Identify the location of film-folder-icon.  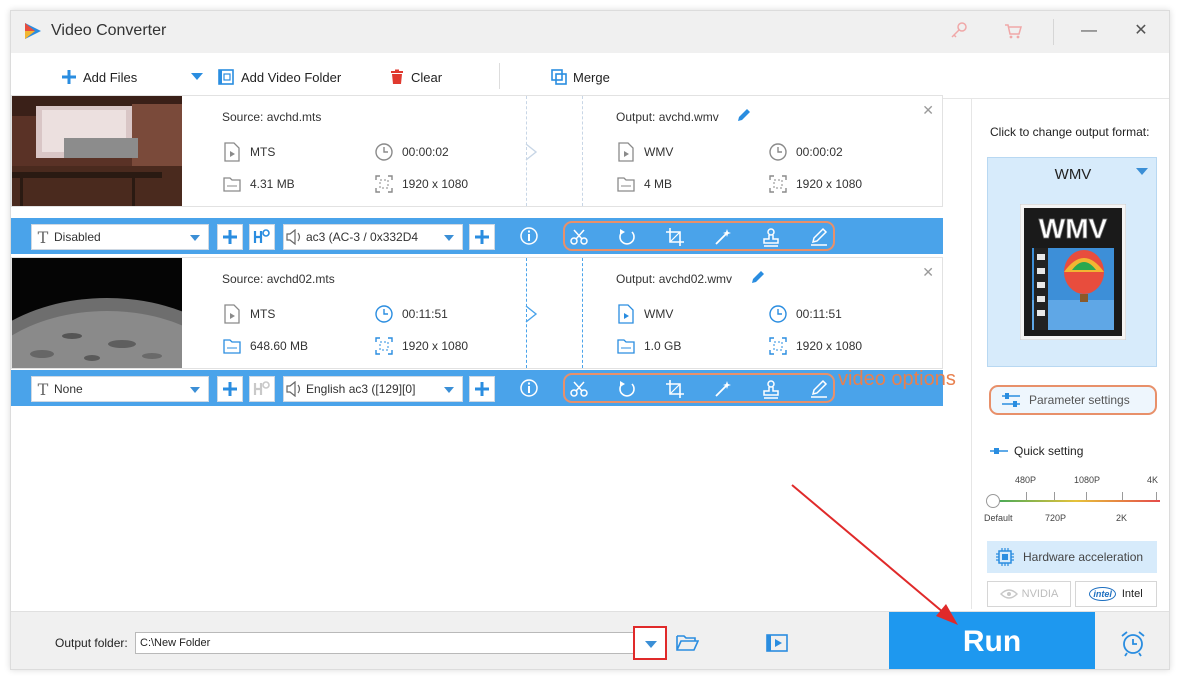
(226, 77).